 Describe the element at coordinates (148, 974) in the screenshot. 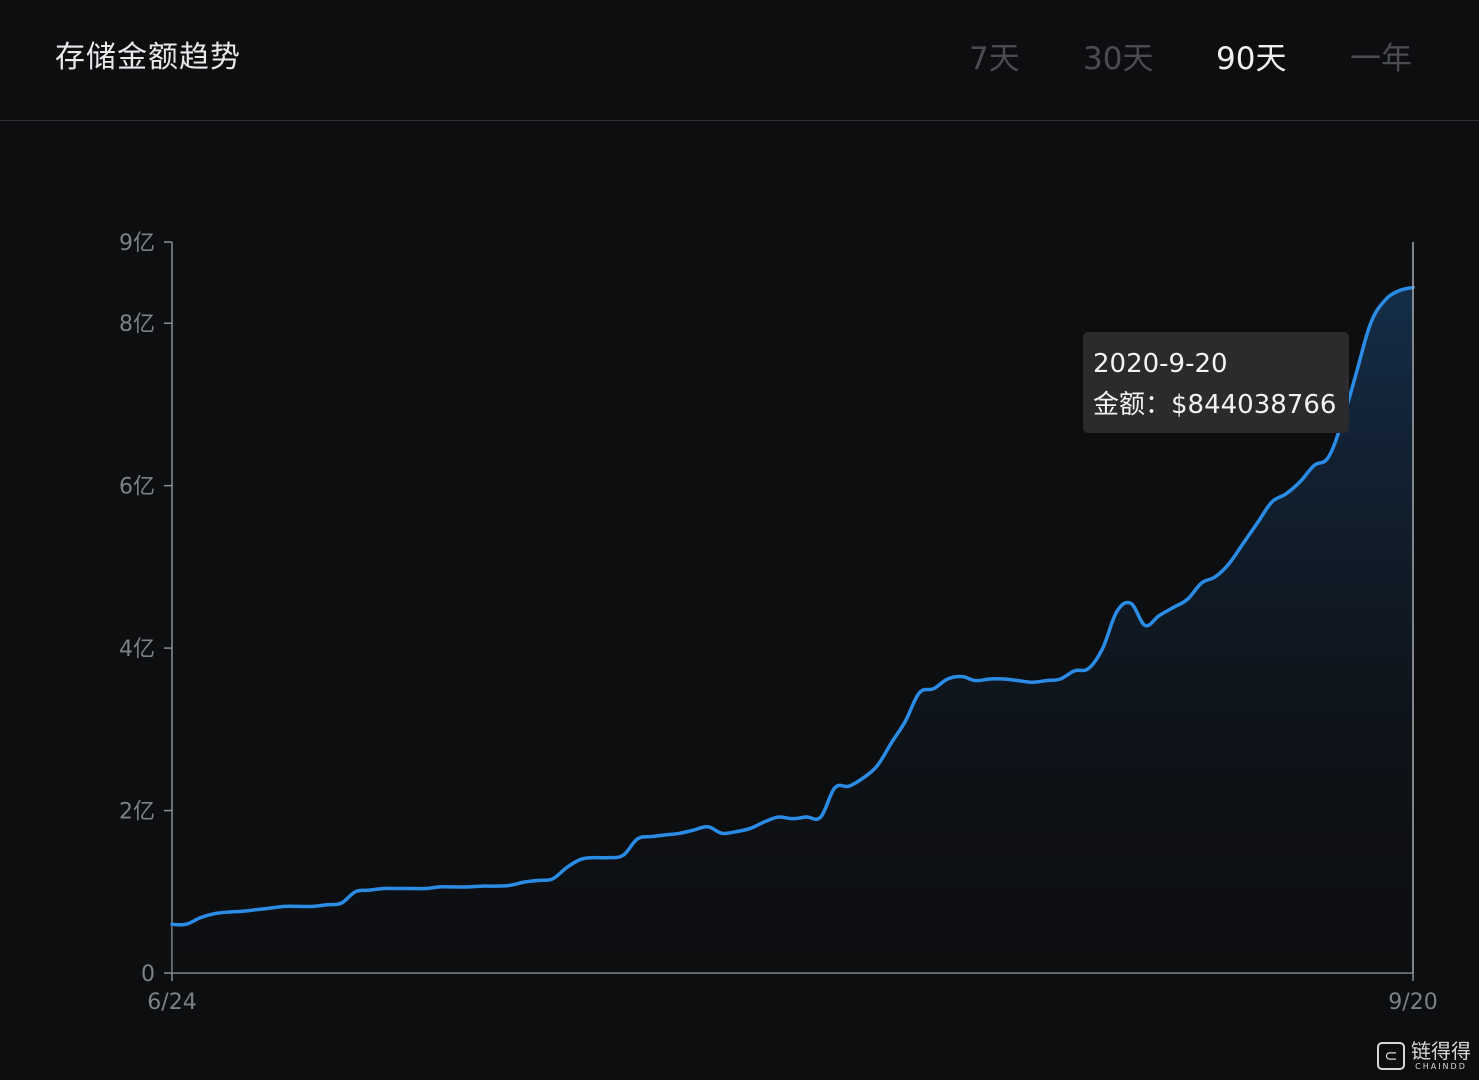

I see `y-tick-label: 0` at that location.